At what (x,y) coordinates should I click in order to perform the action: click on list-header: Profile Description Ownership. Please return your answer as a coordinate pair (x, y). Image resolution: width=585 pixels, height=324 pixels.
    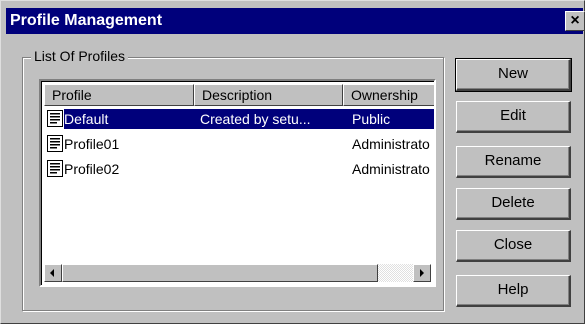
    Looking at the image, I should click on (239, 95).